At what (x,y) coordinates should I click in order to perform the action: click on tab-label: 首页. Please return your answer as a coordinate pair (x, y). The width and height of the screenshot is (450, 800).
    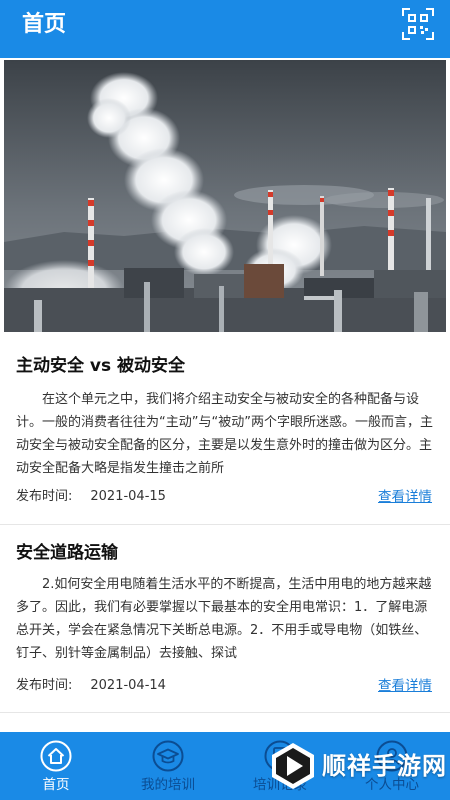
    Looking at the image, I should click on (56, 785).